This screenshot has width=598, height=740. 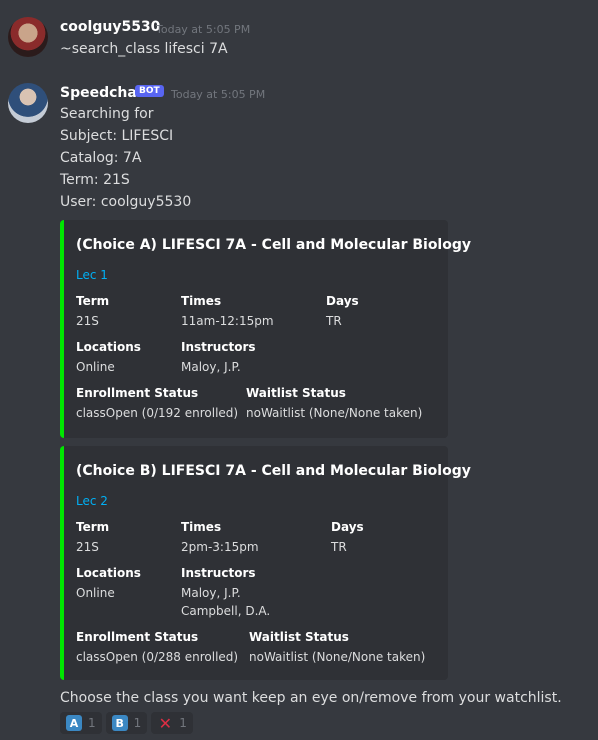 What do you see at coordinates (165, 723) in the screenshot?
I see `cross-mark-icon: ✕` at bounding box center [165, 723].